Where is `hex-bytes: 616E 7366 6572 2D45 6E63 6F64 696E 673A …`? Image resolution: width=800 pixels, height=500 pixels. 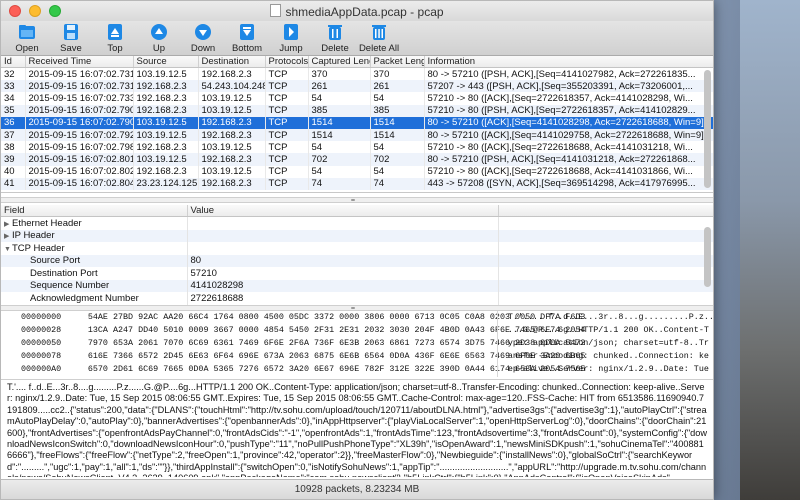
hex-bytes: 616E 7366 6572 2D45 6E63 6F64 696E 673A … is located at coordinates (336, 356).